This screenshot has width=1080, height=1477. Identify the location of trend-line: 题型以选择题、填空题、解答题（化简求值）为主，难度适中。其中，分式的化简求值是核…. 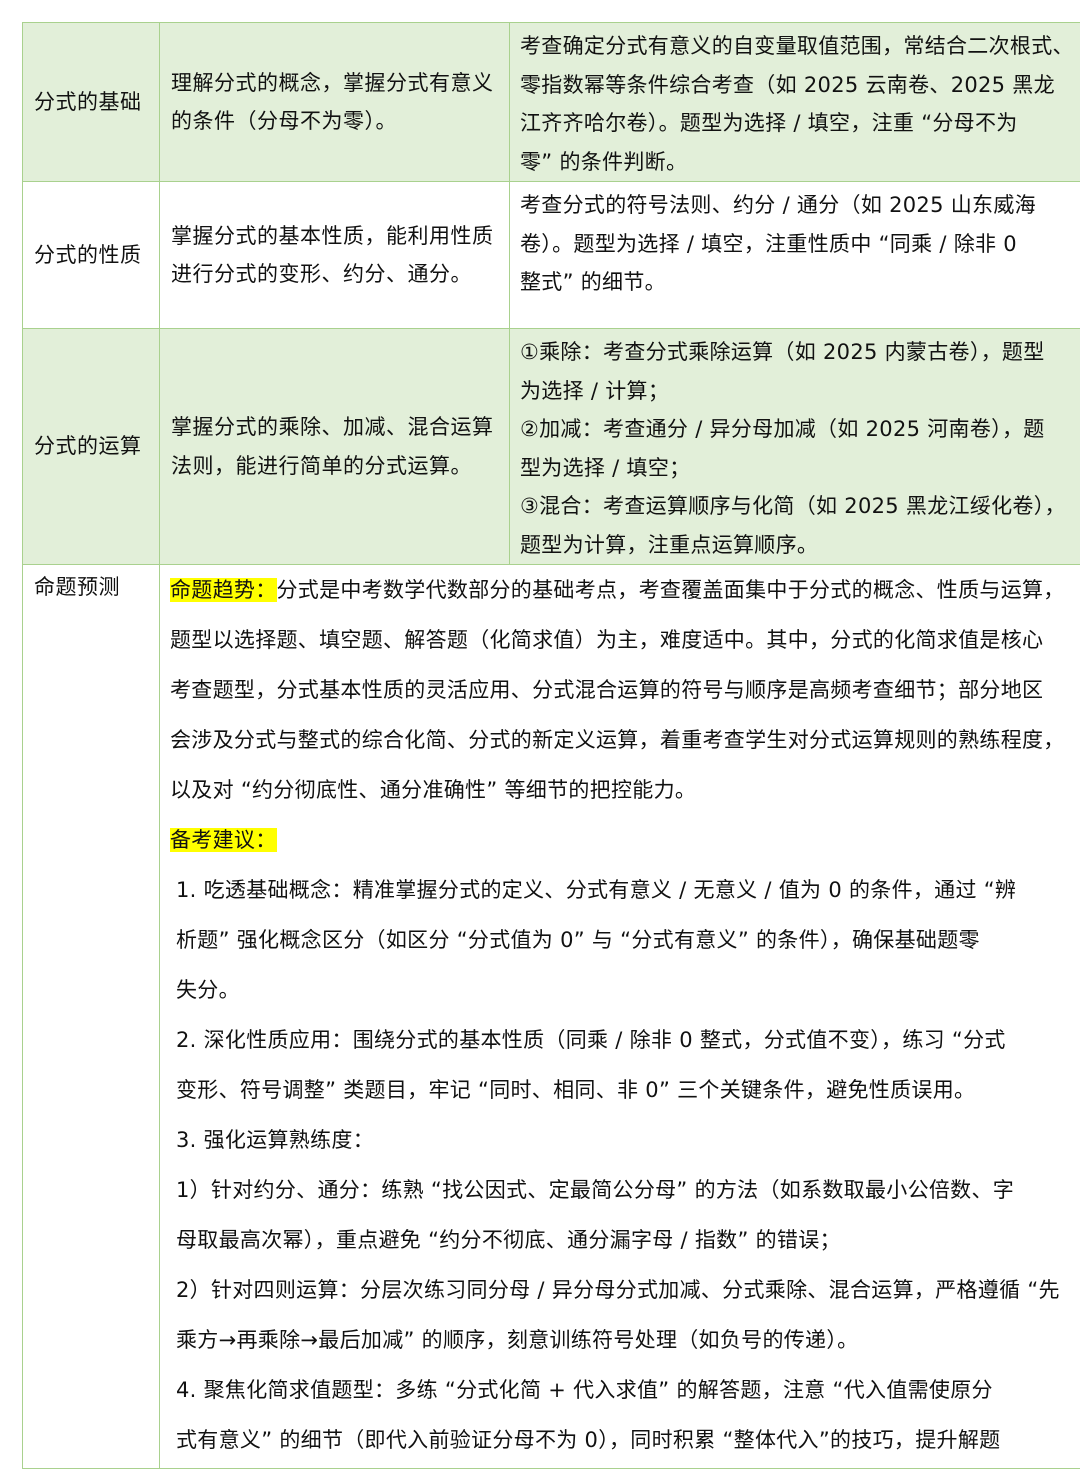
(607, 640).